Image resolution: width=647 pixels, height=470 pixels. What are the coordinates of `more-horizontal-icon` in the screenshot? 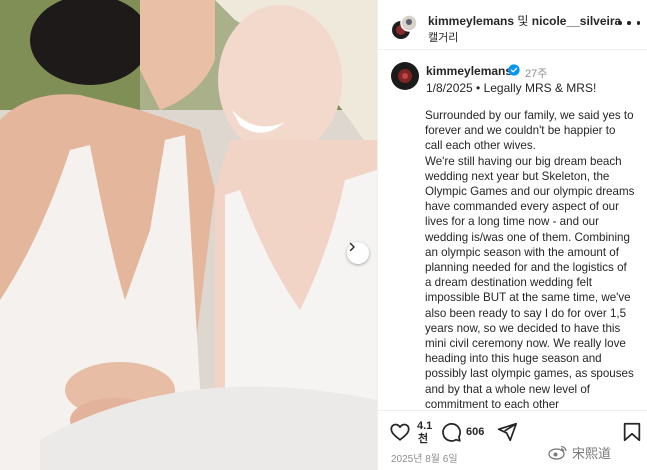 It's located at (620, 23).